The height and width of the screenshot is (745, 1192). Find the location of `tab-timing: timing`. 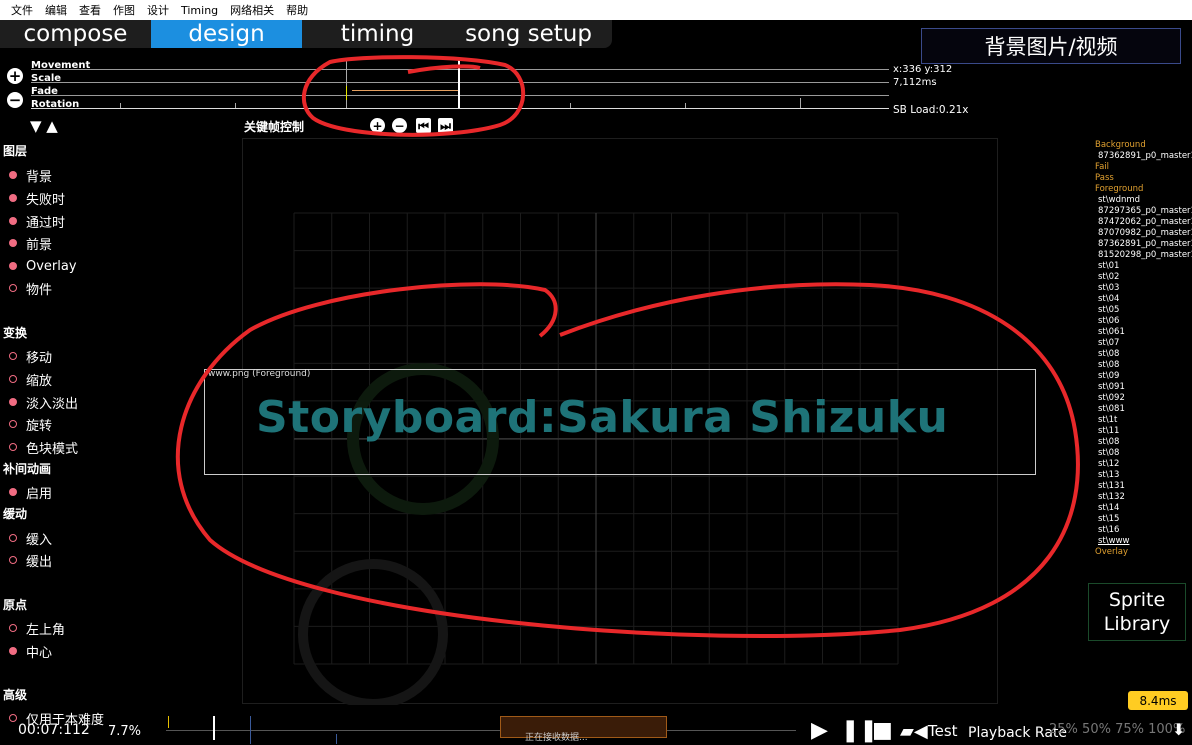

tab-timing: timing is located at coordinates (377, 34).